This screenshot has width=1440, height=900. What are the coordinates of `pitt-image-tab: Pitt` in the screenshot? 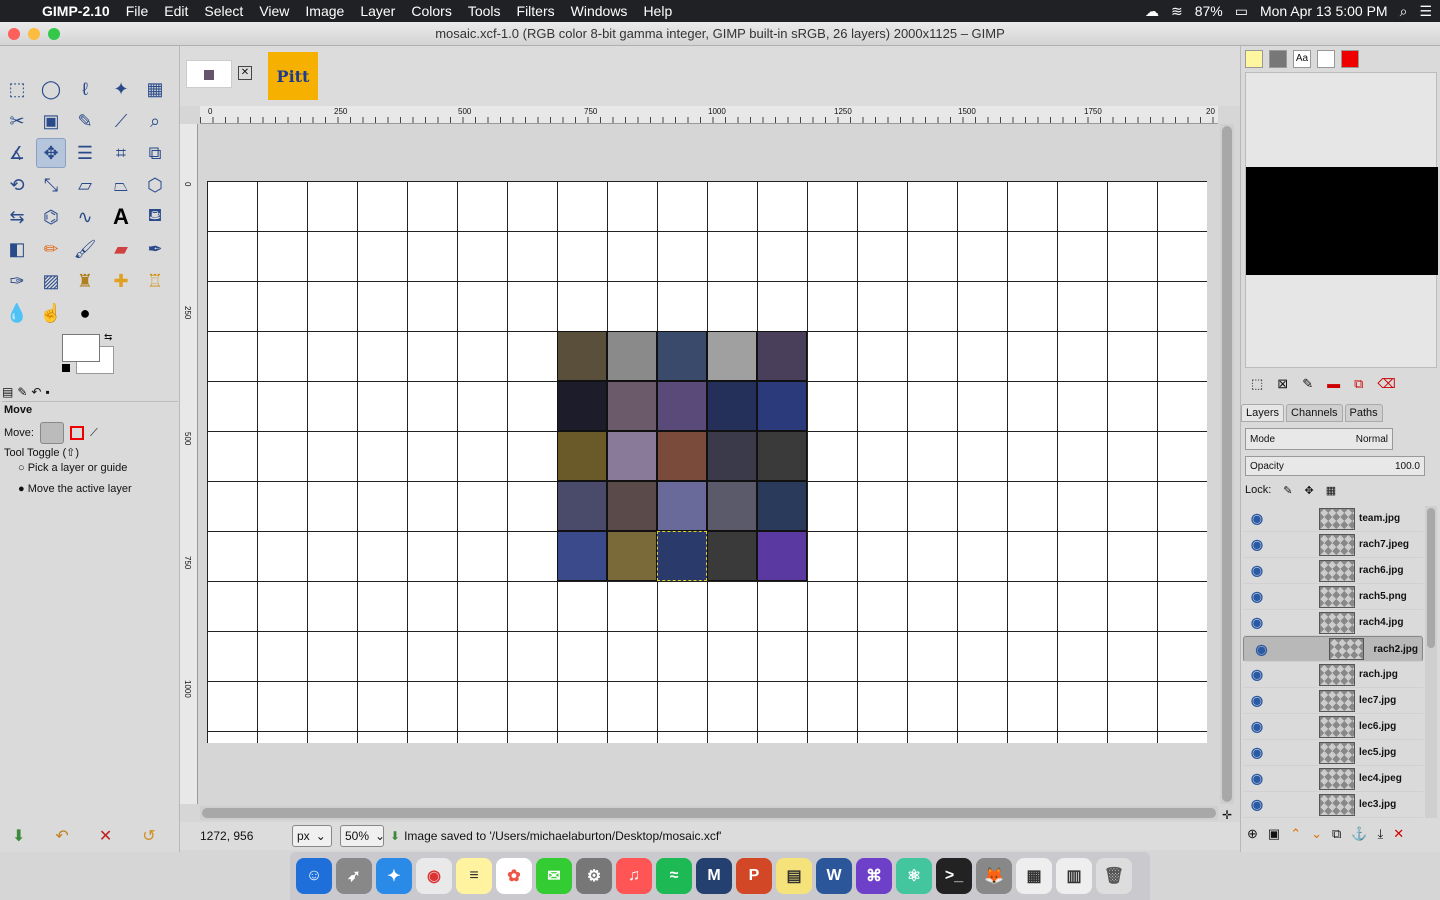 It's located at (293, 76).